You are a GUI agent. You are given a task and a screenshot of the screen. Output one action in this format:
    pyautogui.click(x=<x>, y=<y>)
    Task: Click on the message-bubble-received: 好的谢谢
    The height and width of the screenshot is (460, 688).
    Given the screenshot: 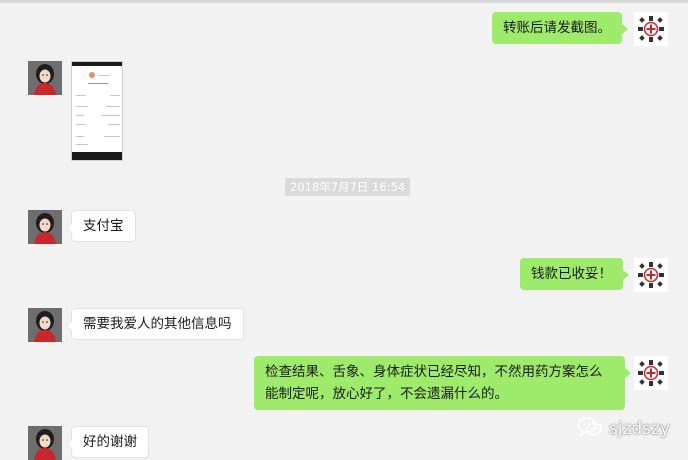 What is the action you would take?
    pyautogui.click(x=107, y=442)
    